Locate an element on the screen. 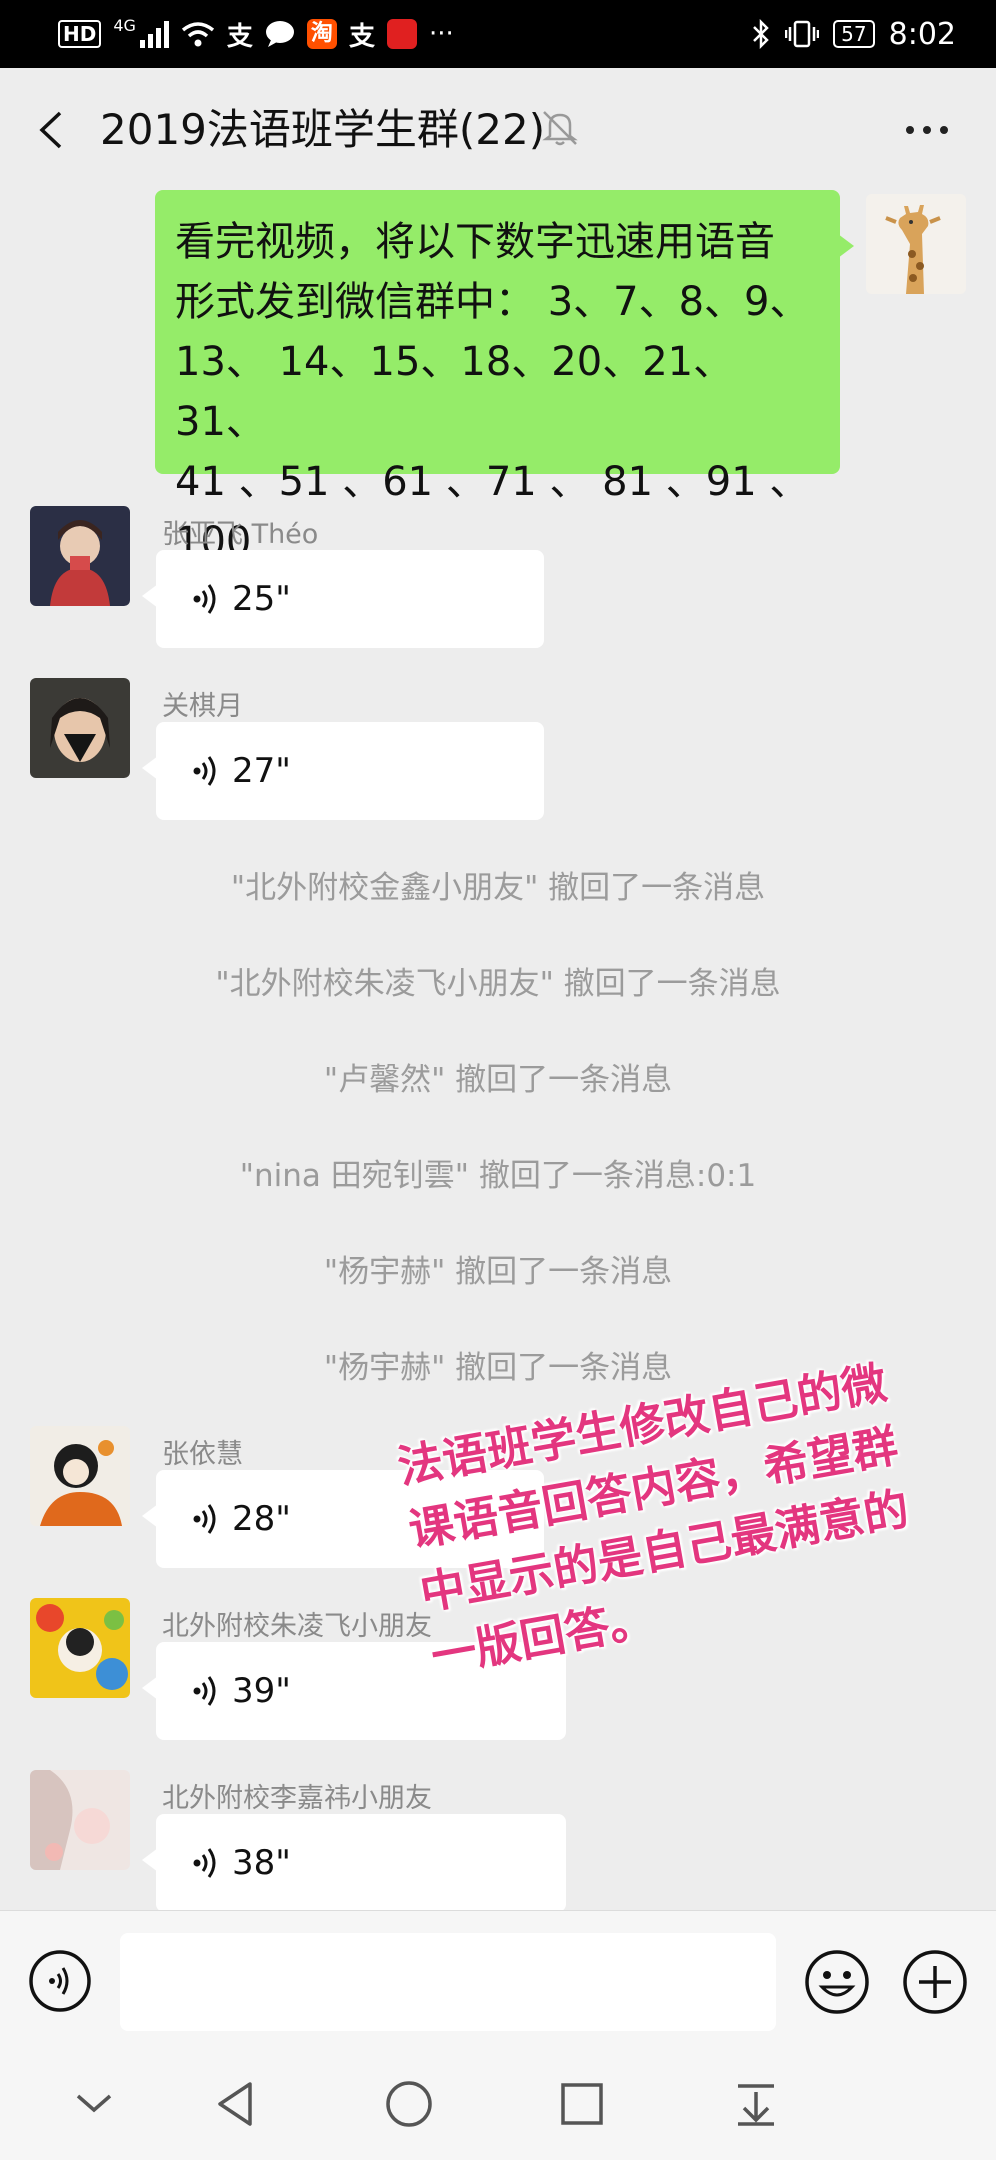 Image resolution: width=996 pixels, height=2160 pixels. recall-notice: "北外附校朱凌飞小朋友" 撤回了一条消息 is located at coordinates (498, 984).